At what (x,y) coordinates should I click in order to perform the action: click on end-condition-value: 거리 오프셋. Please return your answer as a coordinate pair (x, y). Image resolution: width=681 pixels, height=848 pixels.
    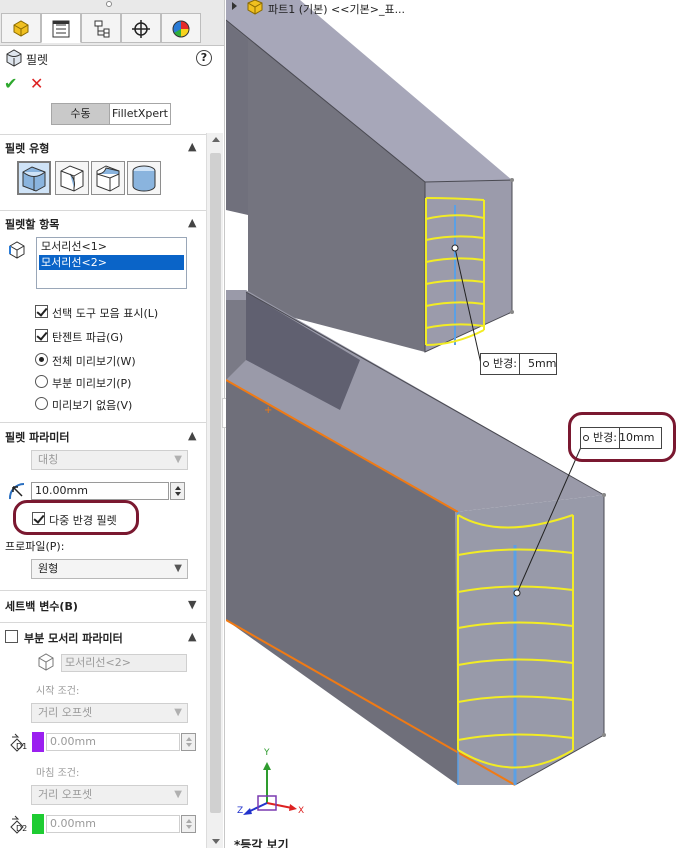
    Looking at the image, I should click on (65, 794).